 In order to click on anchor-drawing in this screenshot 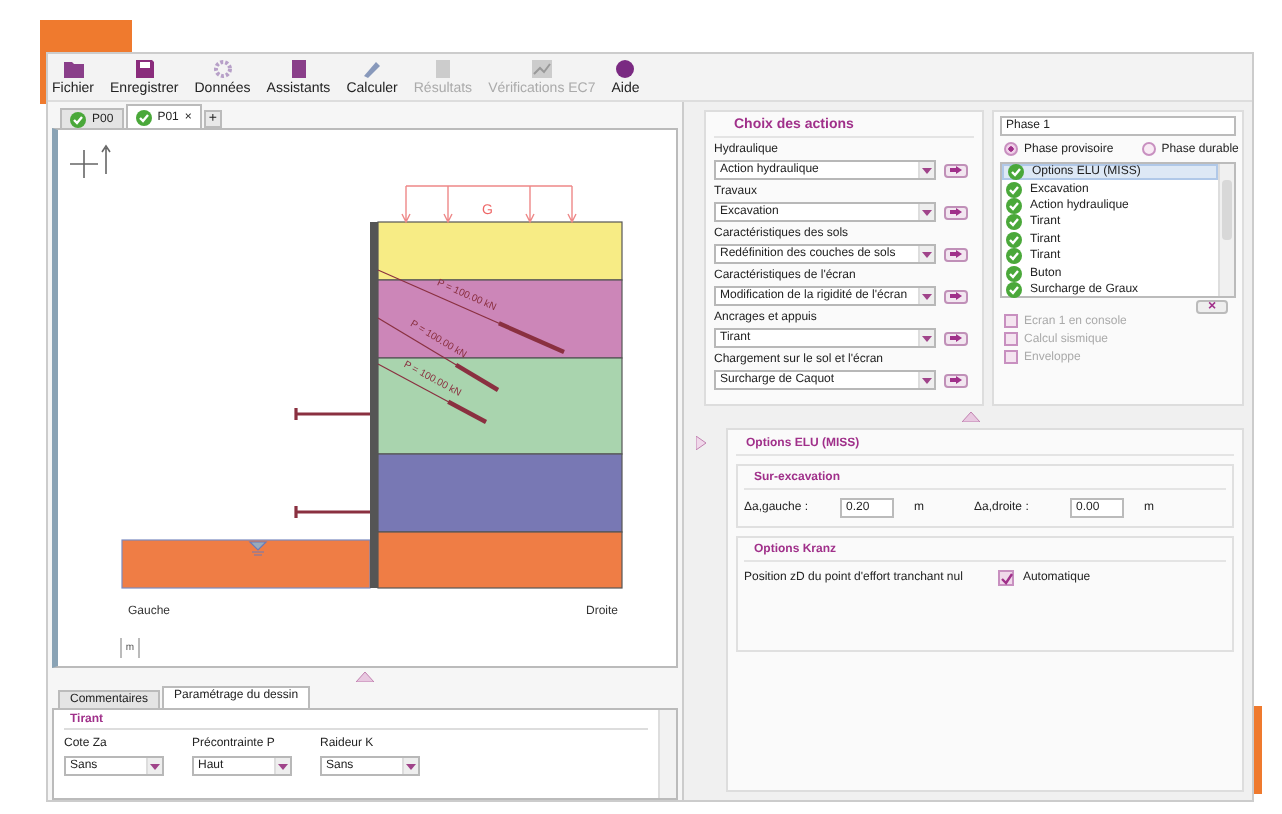, I will do `click(432, 393)`.